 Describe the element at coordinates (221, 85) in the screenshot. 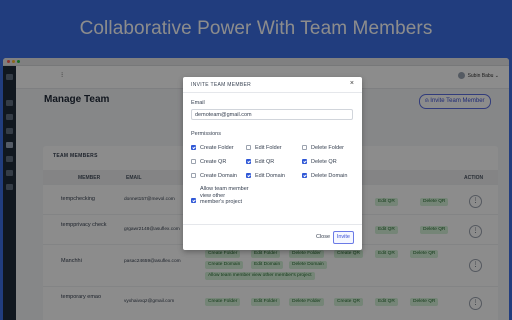

I see `modal-title: INVITE TEAM MEMBER` at that location.